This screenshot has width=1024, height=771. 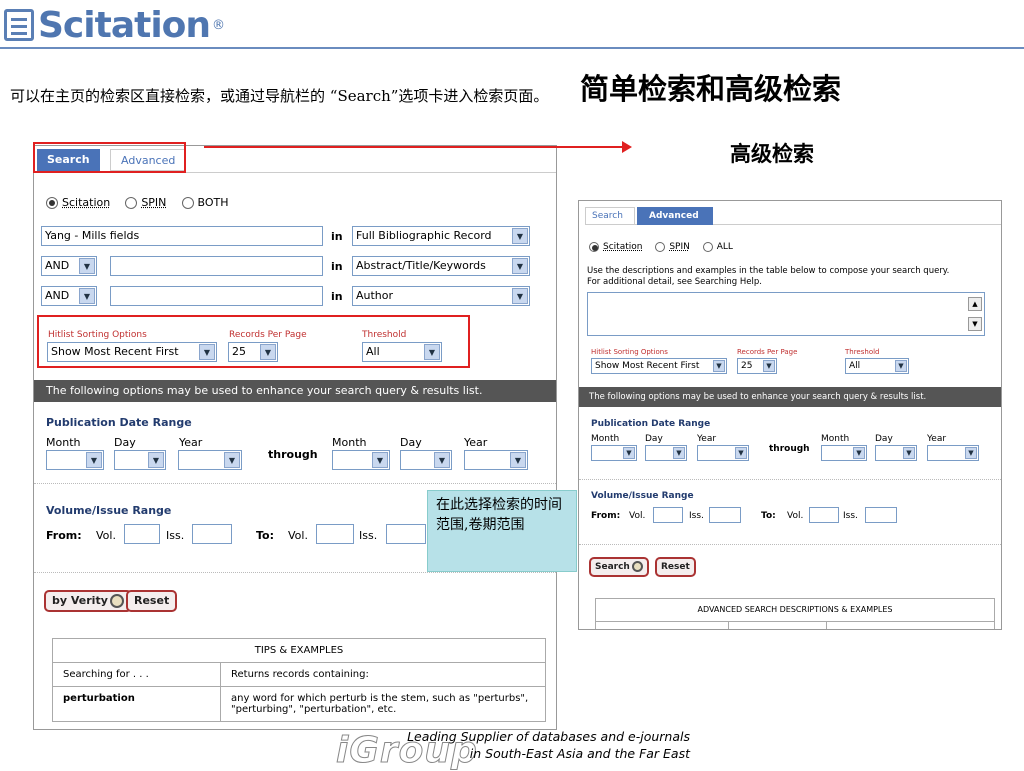 I want to click on threshold-select: All ▼, so click(x=877, y=366).